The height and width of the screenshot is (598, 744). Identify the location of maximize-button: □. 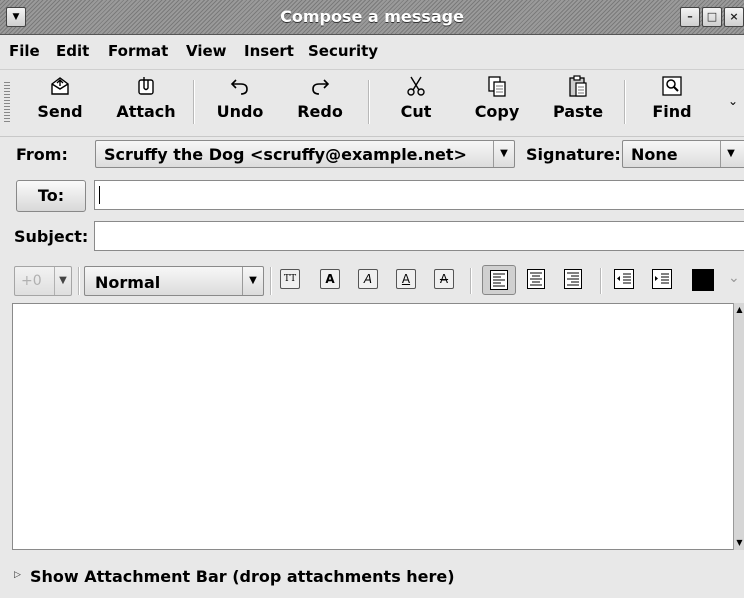
(712, 17).